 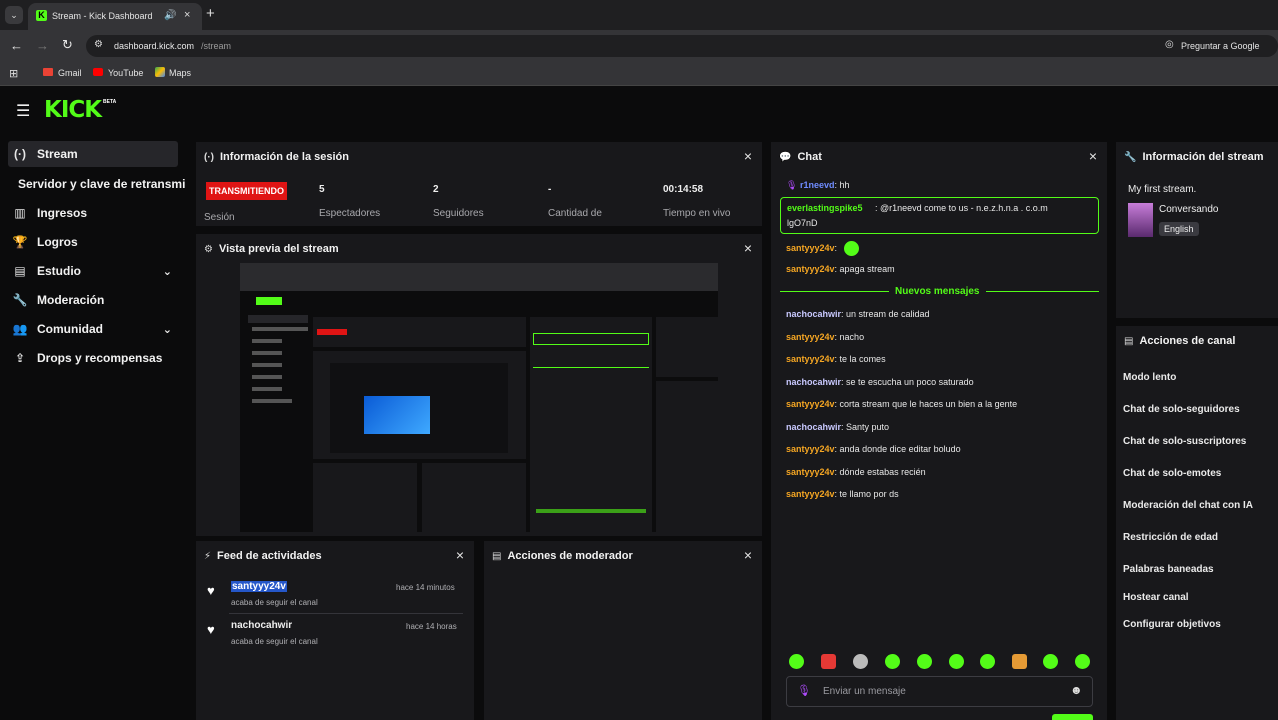 I want to click on sidebar-item-estudio: ▤ Estudio ⌄, so click(x=93, y=271).